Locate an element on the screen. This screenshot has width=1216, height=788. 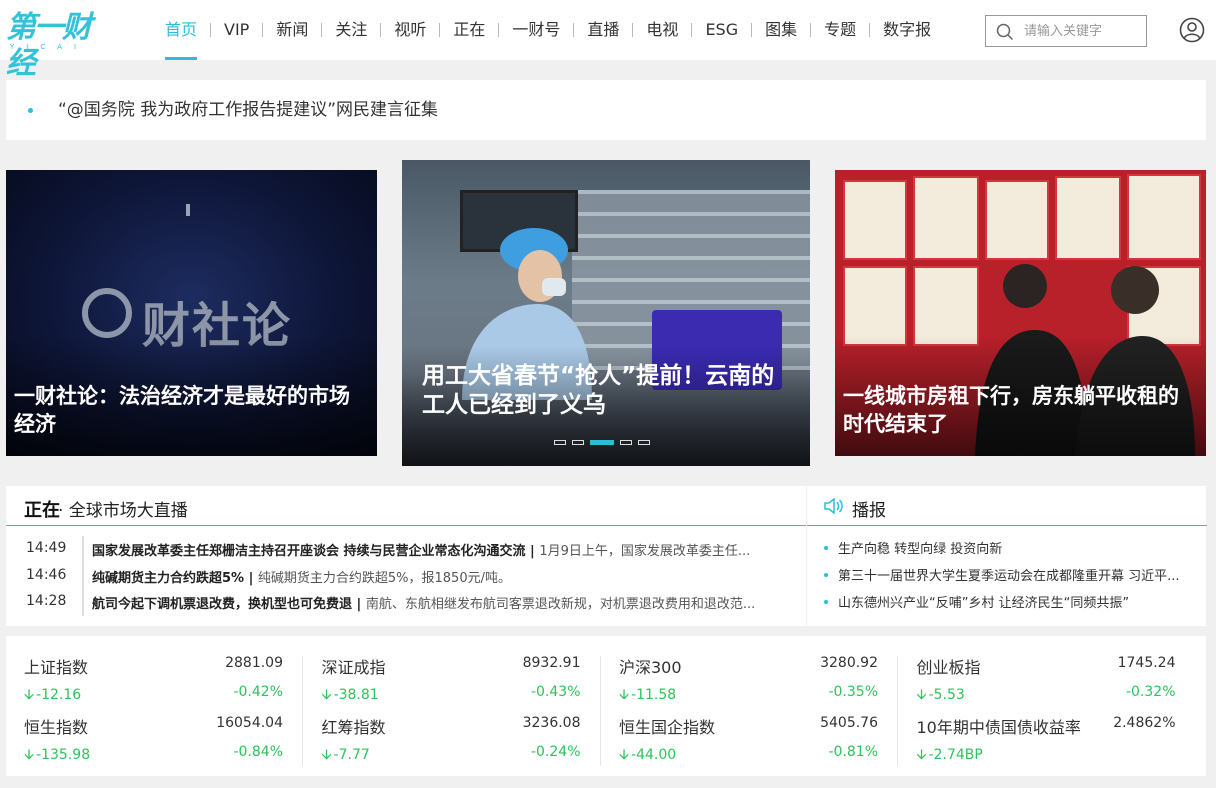
market-index: 上证指数 2881.09 🡫 -12.16 -0.42% is located at coordinates (154, 702).